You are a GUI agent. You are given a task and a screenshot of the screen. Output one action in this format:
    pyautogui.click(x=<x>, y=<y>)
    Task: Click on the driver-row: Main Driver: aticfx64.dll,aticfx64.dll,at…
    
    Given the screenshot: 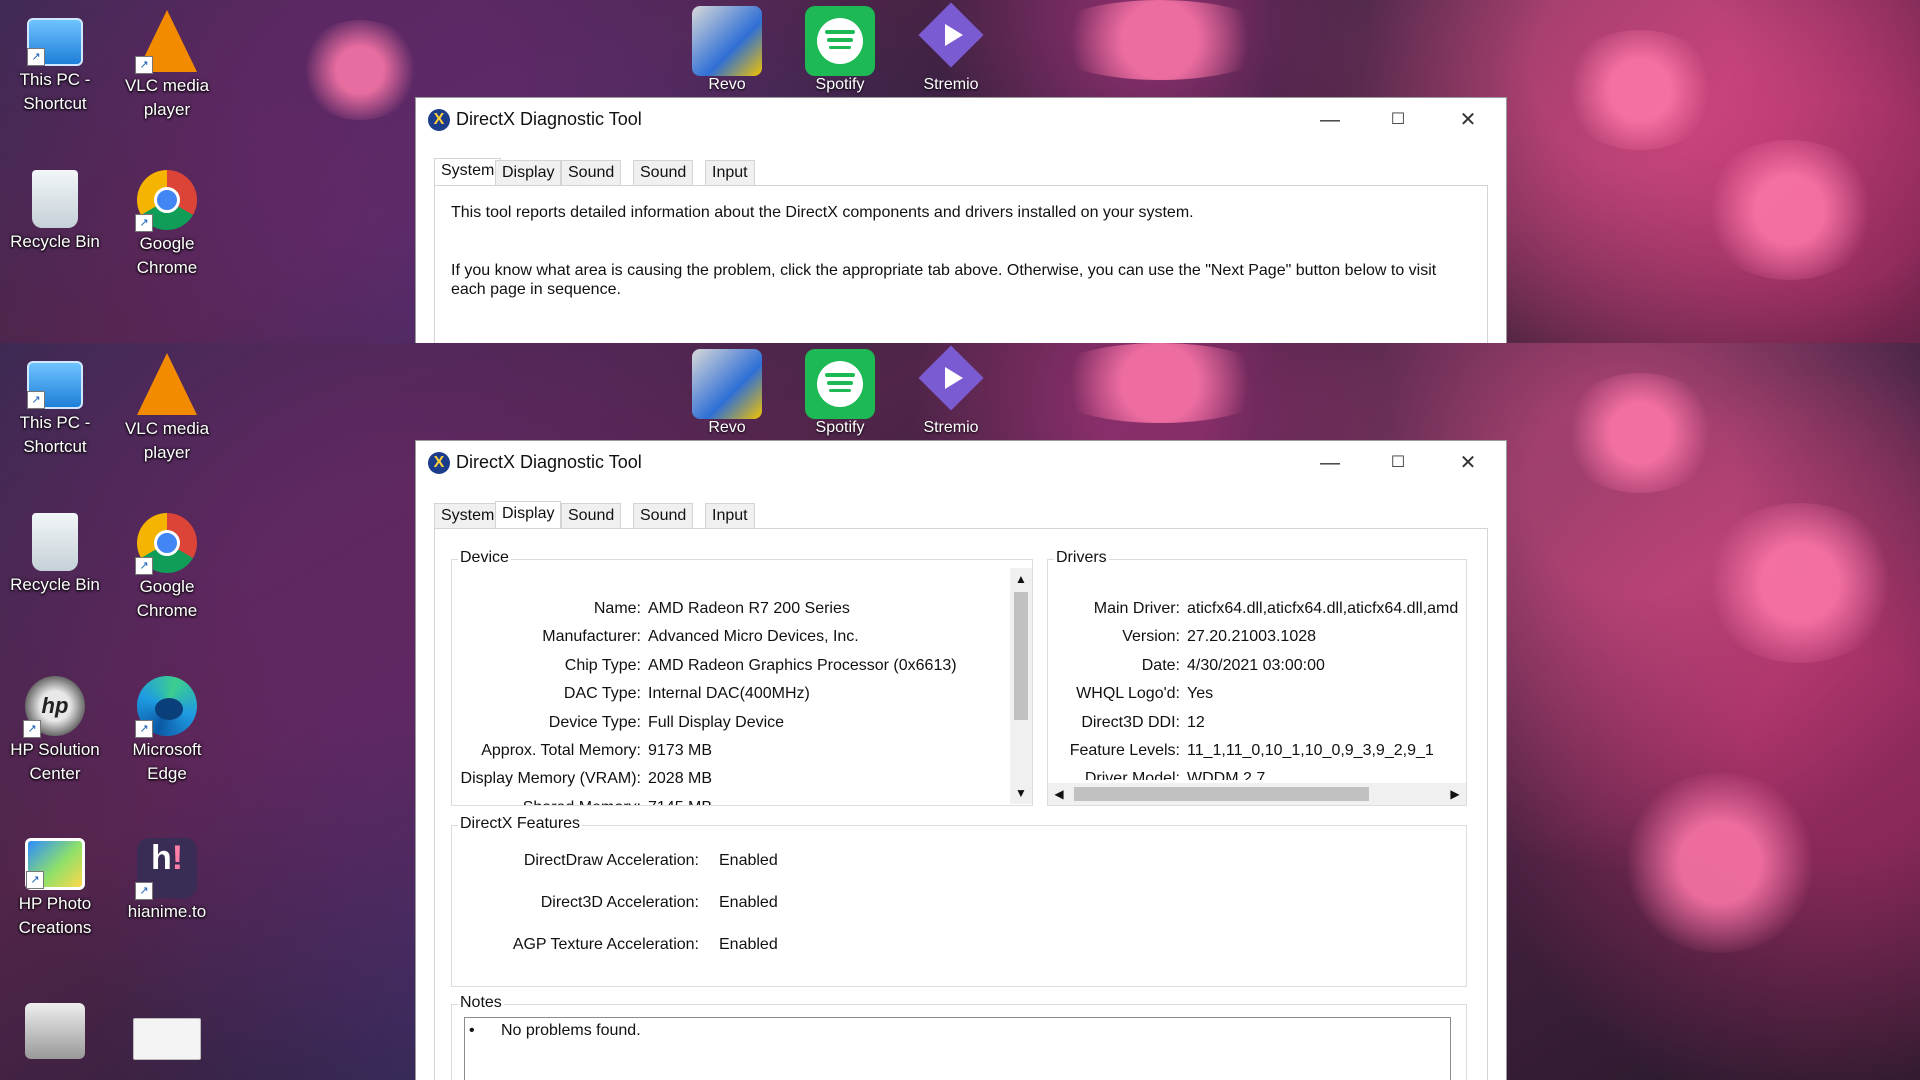 What is the action you would take?
    pyautogui.click(x=1257, y=611)
    